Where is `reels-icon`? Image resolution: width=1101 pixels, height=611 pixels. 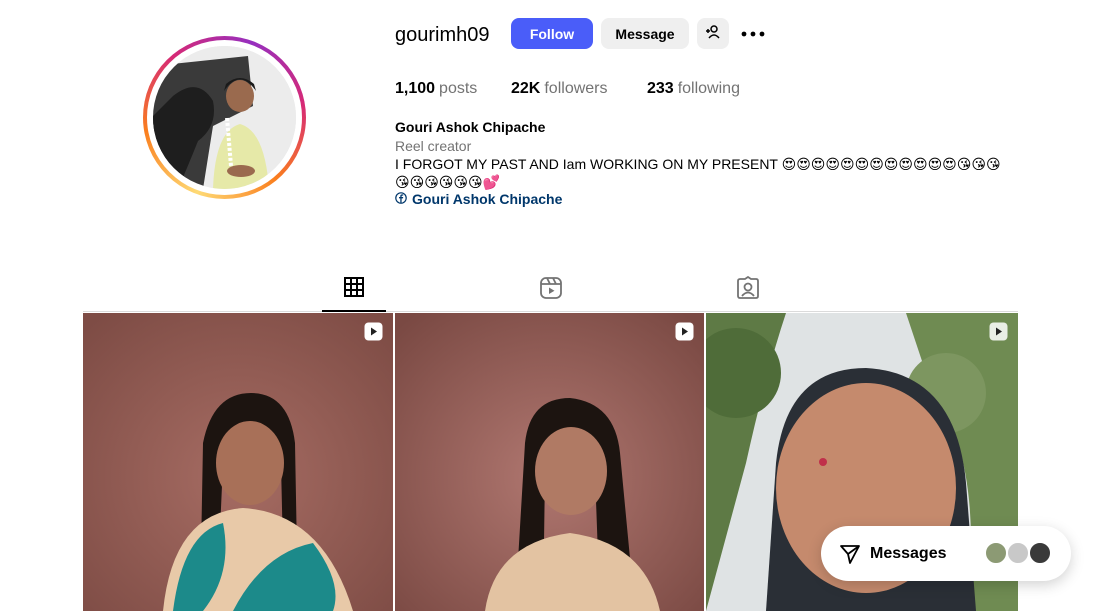
reels-icon is located at coordinates (551, 290).